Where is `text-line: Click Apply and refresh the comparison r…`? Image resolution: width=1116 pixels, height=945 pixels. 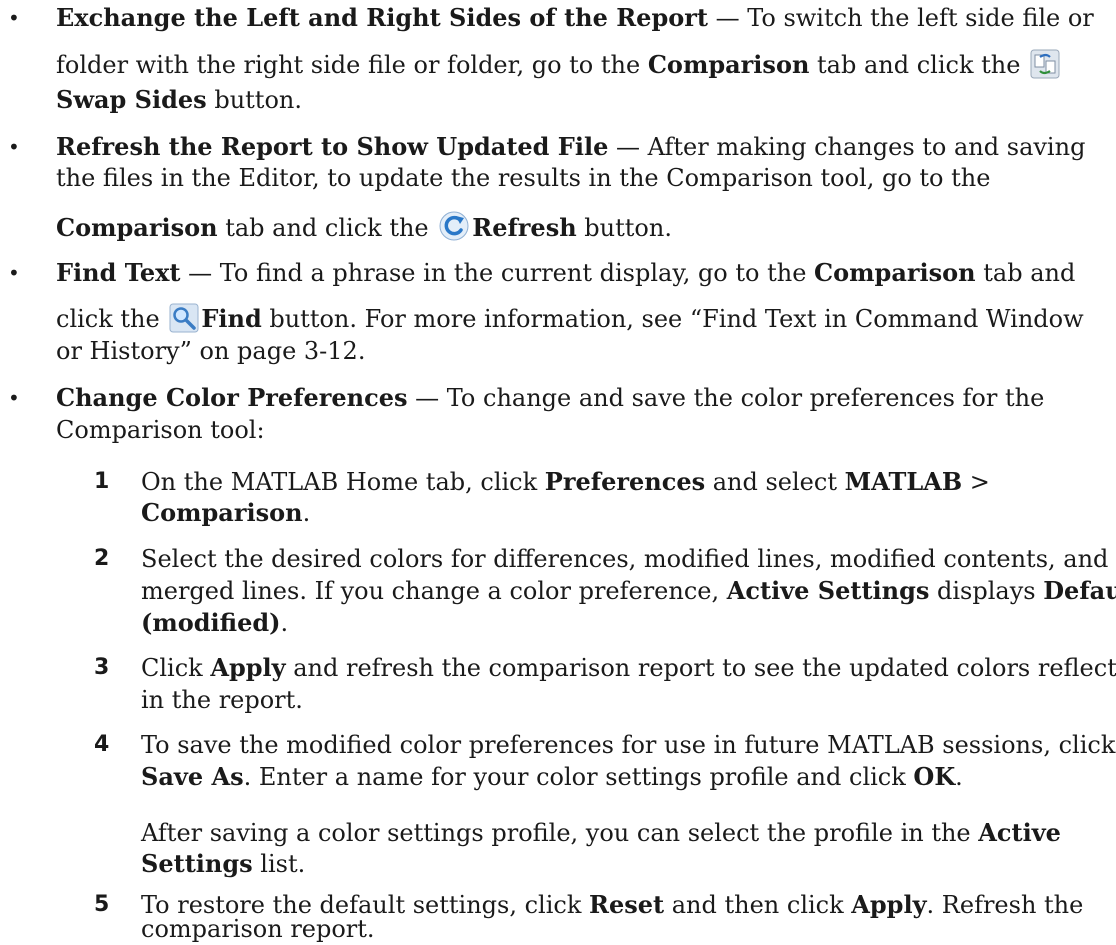 text-line: Click Apply and refresh the comparison r… is located at coordinates (628, 667).